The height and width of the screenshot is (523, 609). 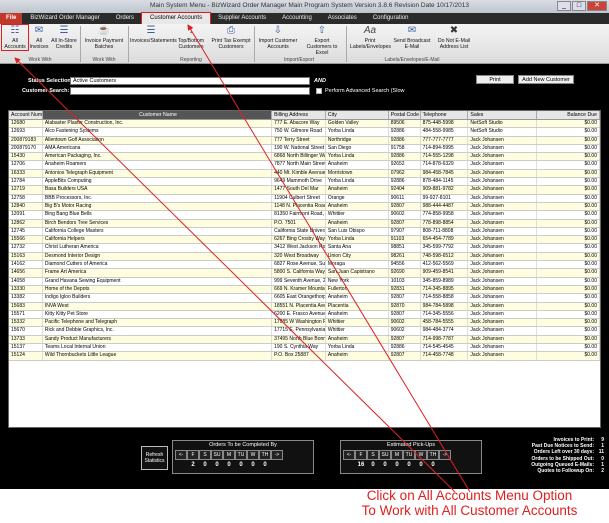 What do you see at coordinates (546, 79) in the screenshot?
I see `add-customer-button: Add New Customer` at bounding box center [546, 79].